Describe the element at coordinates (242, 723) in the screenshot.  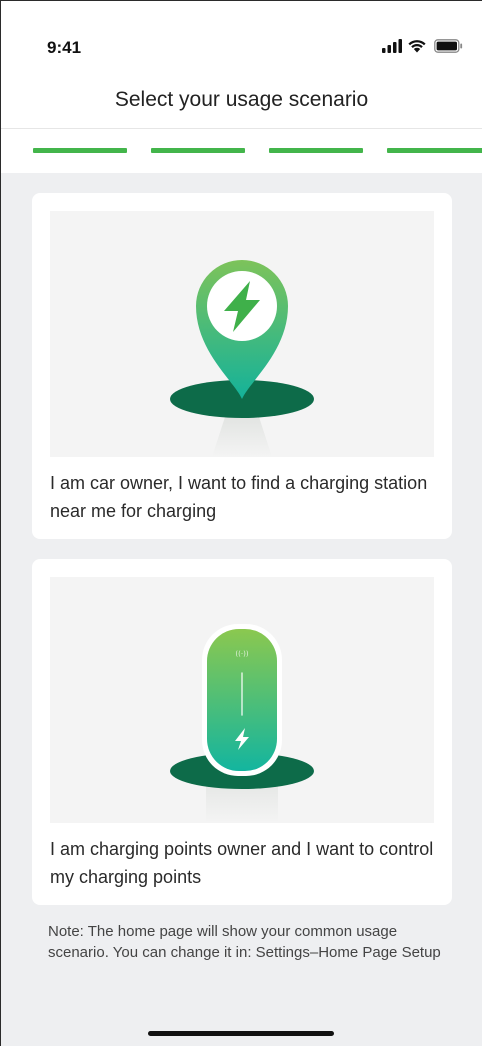
I see `wallbox-charger-icon: ((·))` at that location.